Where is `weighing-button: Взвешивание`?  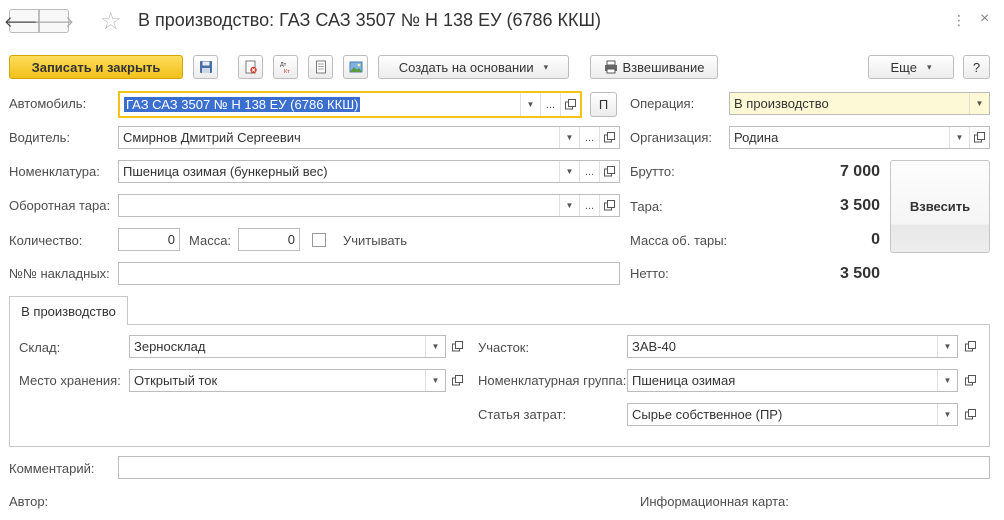 weighing-button: Взвешивание is located at coordinates (654, 67).